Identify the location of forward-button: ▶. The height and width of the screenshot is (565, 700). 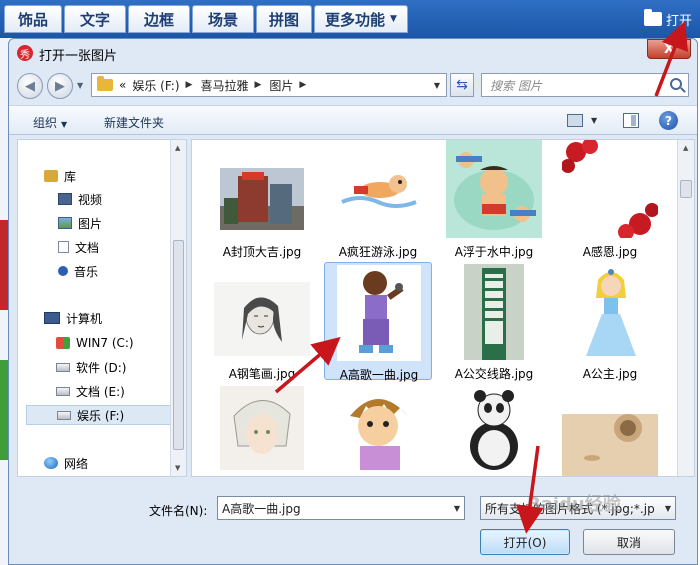
(60, 86).